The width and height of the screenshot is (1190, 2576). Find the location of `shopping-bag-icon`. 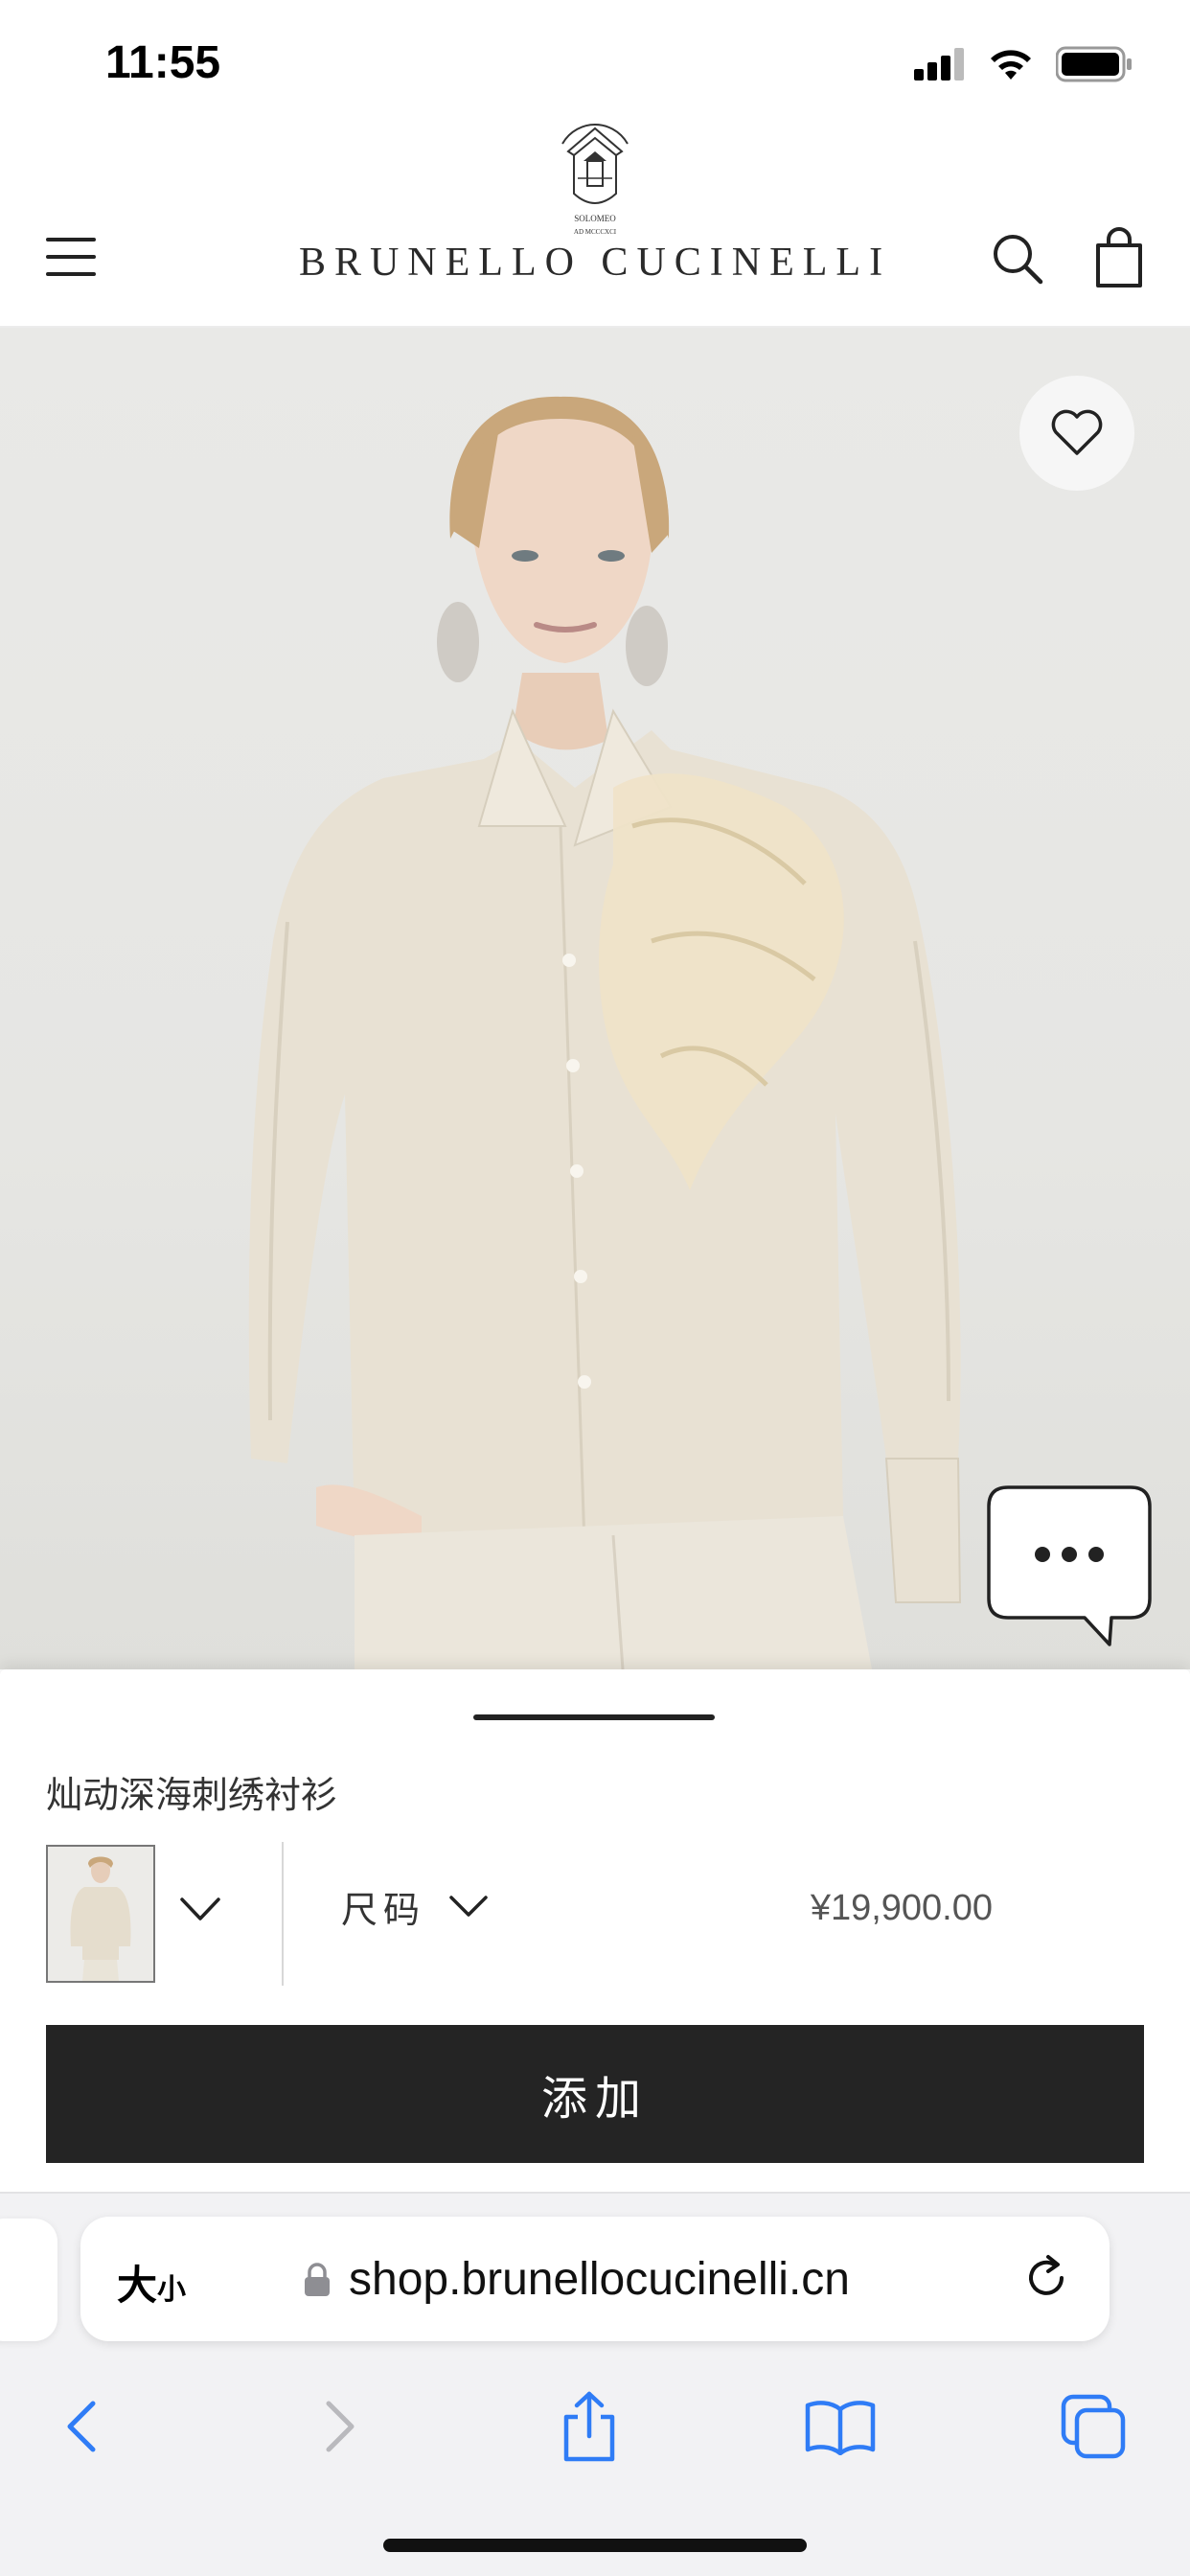

shopping-bag-icon is located at coordinates (1119, 257).